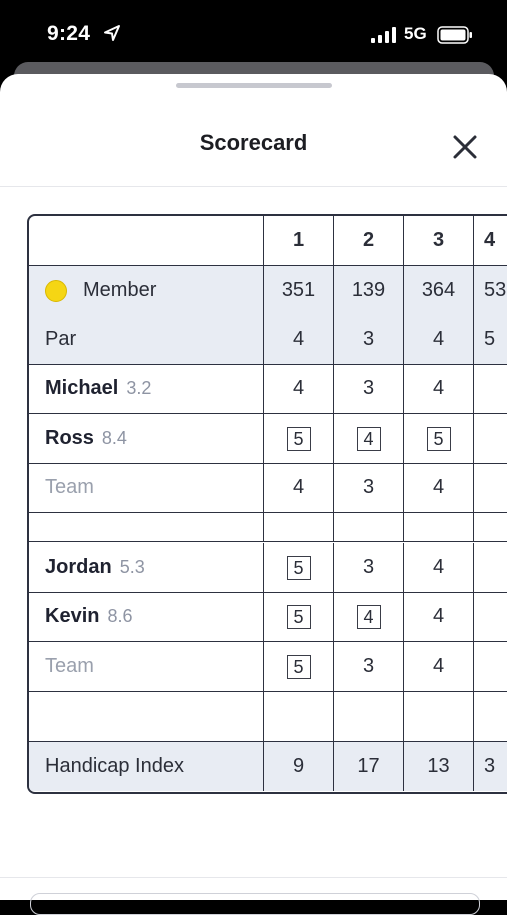 This screenshot has height=915, width=507. I want to click on player-handicap: 8.6, so click(120, 616).